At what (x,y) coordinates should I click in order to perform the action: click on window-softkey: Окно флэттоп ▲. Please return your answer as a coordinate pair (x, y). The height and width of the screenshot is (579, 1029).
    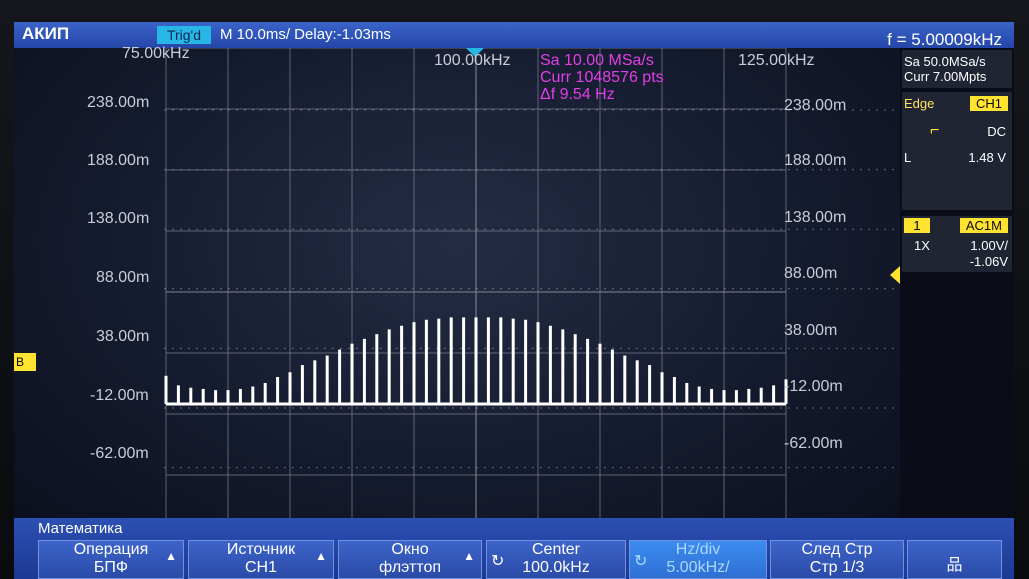
    Looking at the image, I should click on (410, 559).